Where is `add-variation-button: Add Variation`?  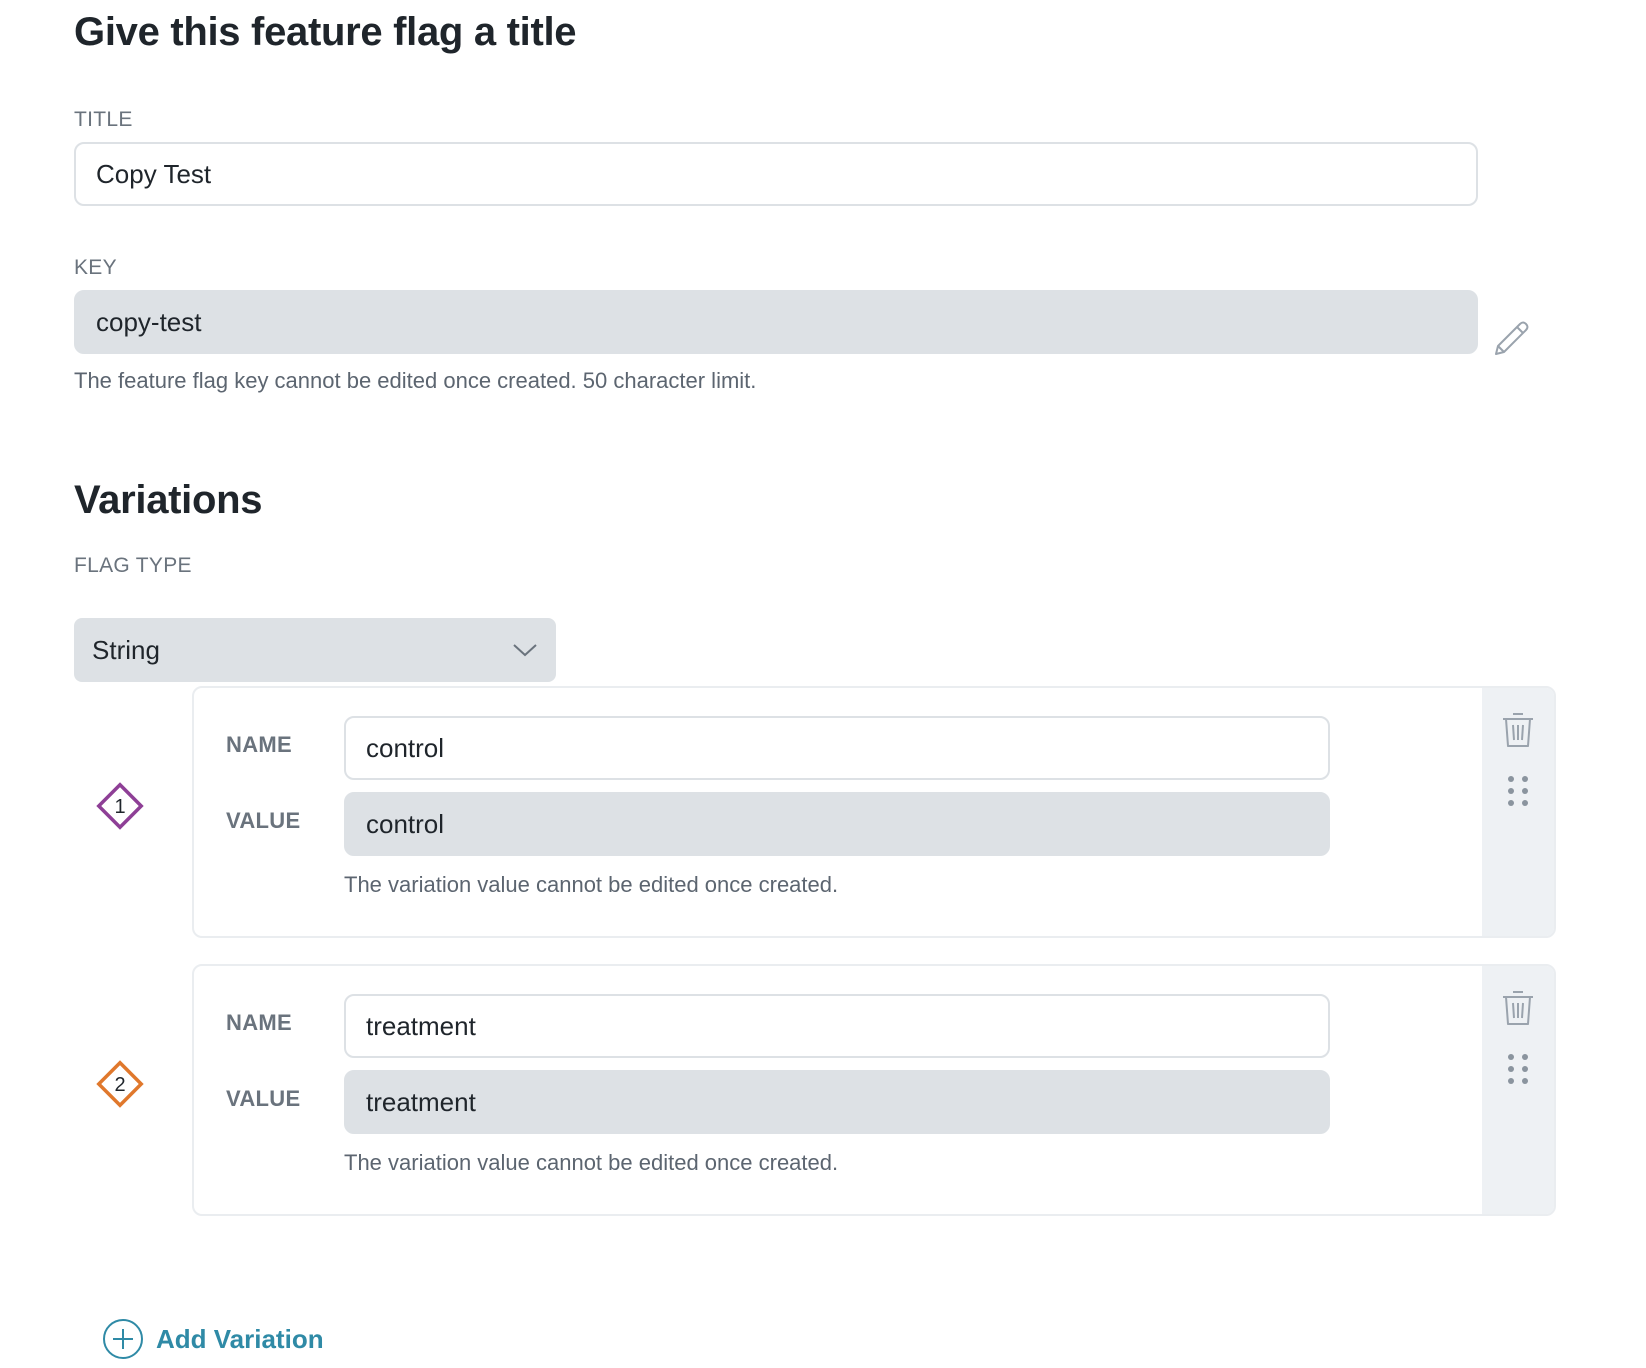 add-variation-button: Add Variation is located at coordinates (213, 1339).